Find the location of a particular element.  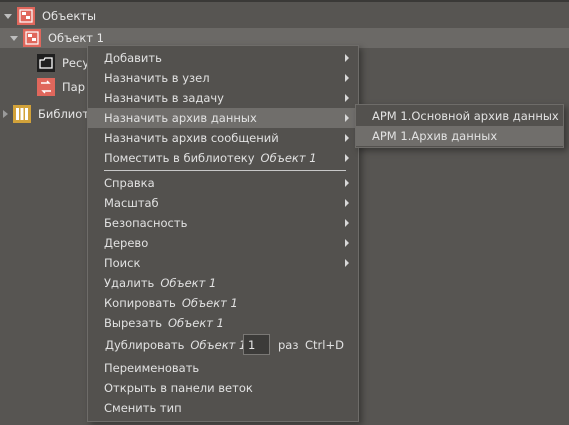

menu-item-label: Назначить архив сообщений is located at coordinates (191, 138).